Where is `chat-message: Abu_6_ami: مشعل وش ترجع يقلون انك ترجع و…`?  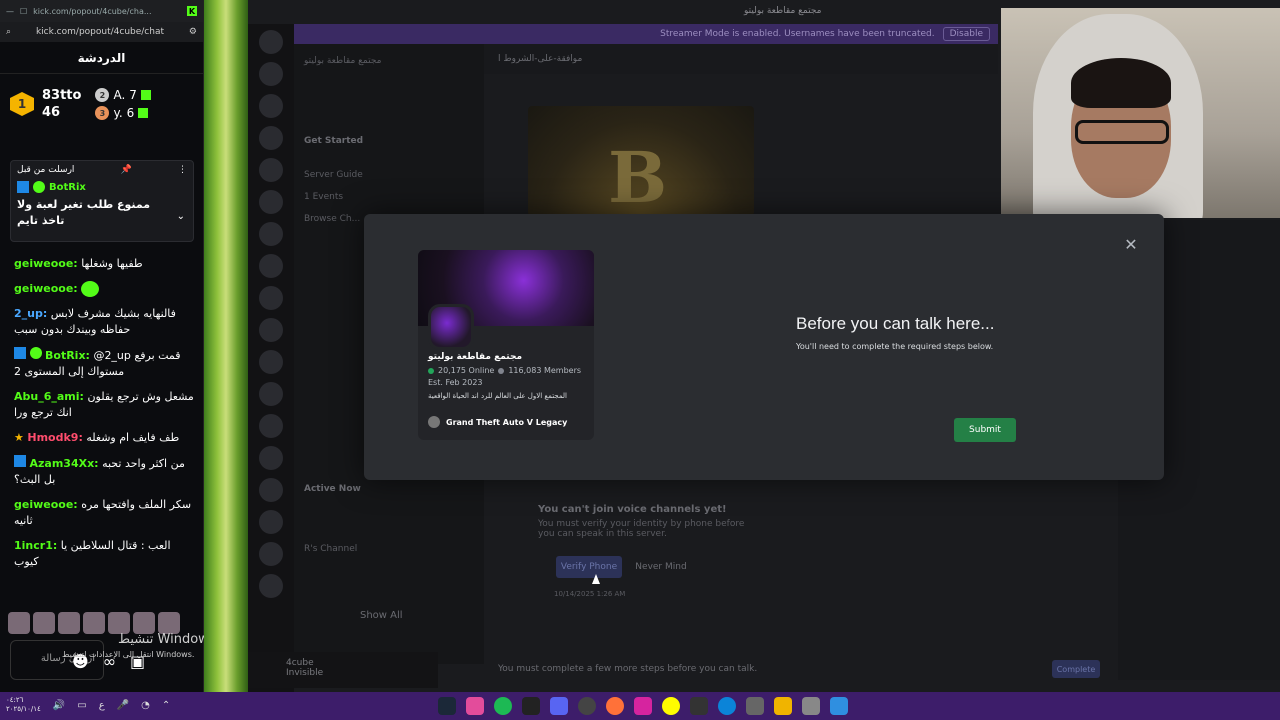 chat-message: Abu_6_ami: مشعل وش ترجع يقلون انك ترجع و… is located at coordinates (104, 405).